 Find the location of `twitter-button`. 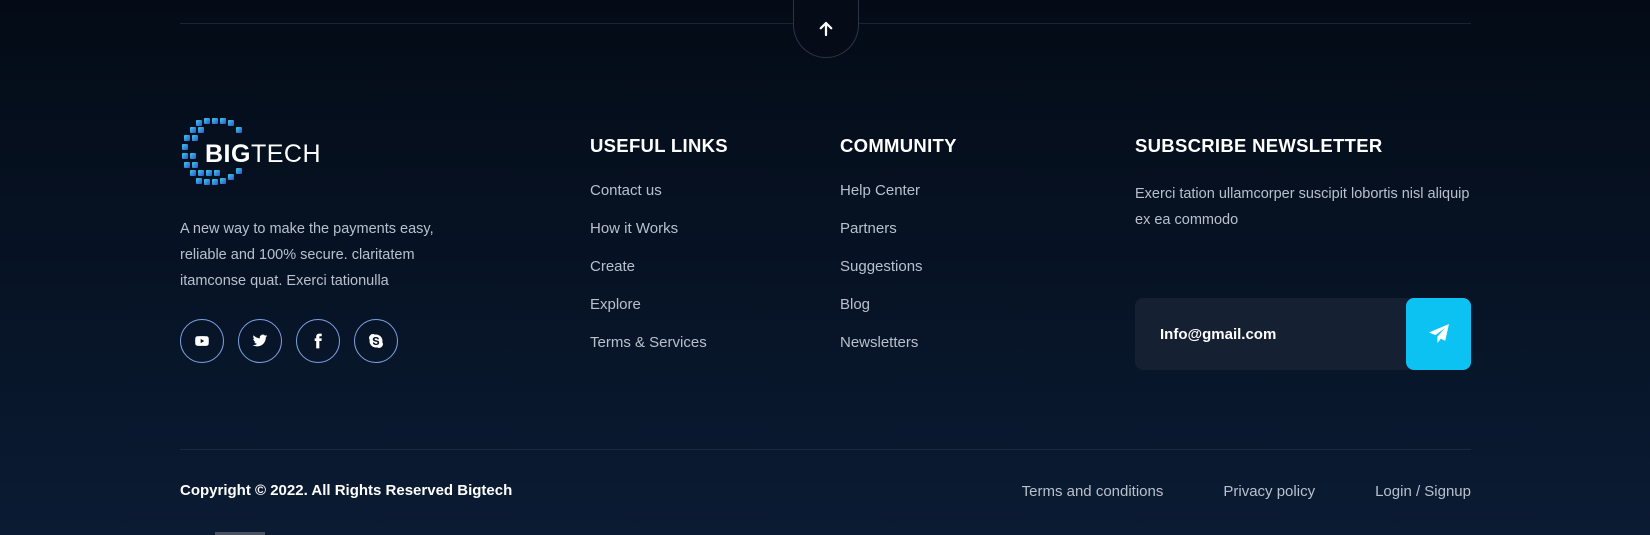

twitter-button is located at coordinates (260, 341).